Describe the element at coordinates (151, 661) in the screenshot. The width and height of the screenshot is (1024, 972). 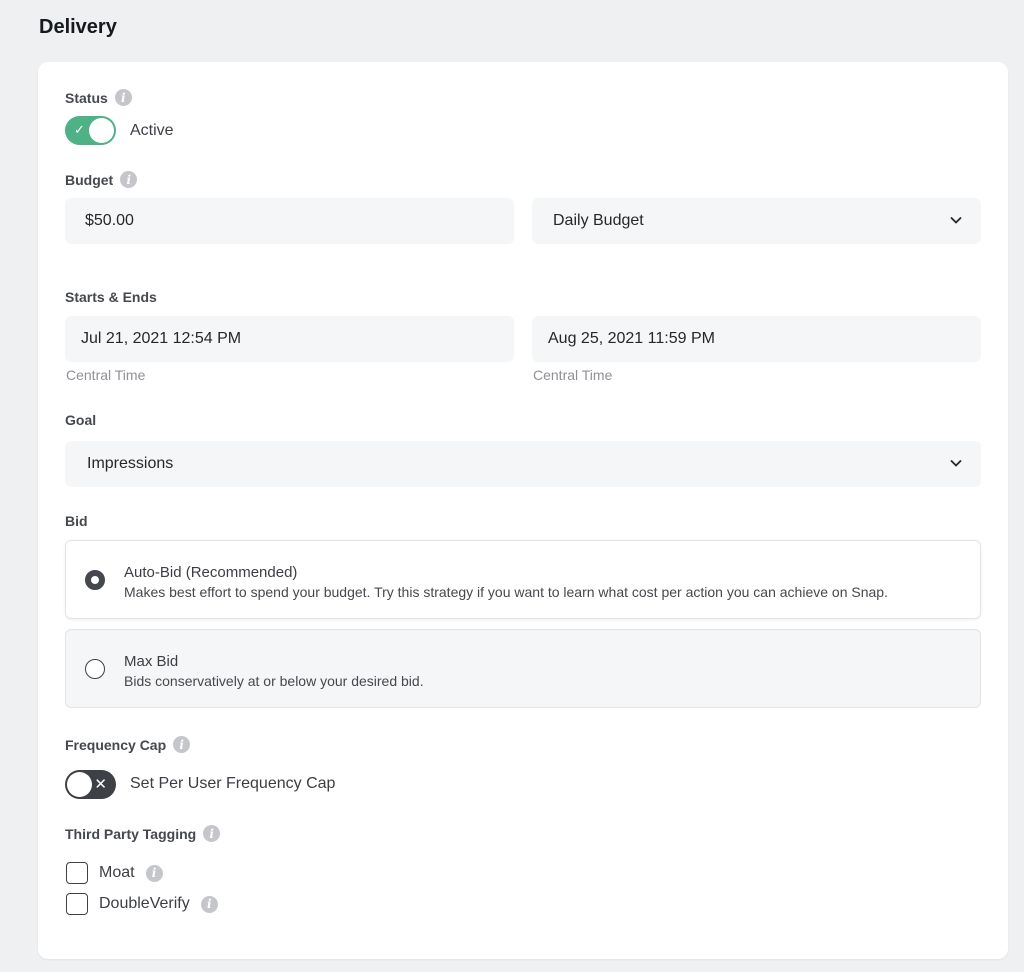
I see `bid-option-title: Max Bid` at that location.